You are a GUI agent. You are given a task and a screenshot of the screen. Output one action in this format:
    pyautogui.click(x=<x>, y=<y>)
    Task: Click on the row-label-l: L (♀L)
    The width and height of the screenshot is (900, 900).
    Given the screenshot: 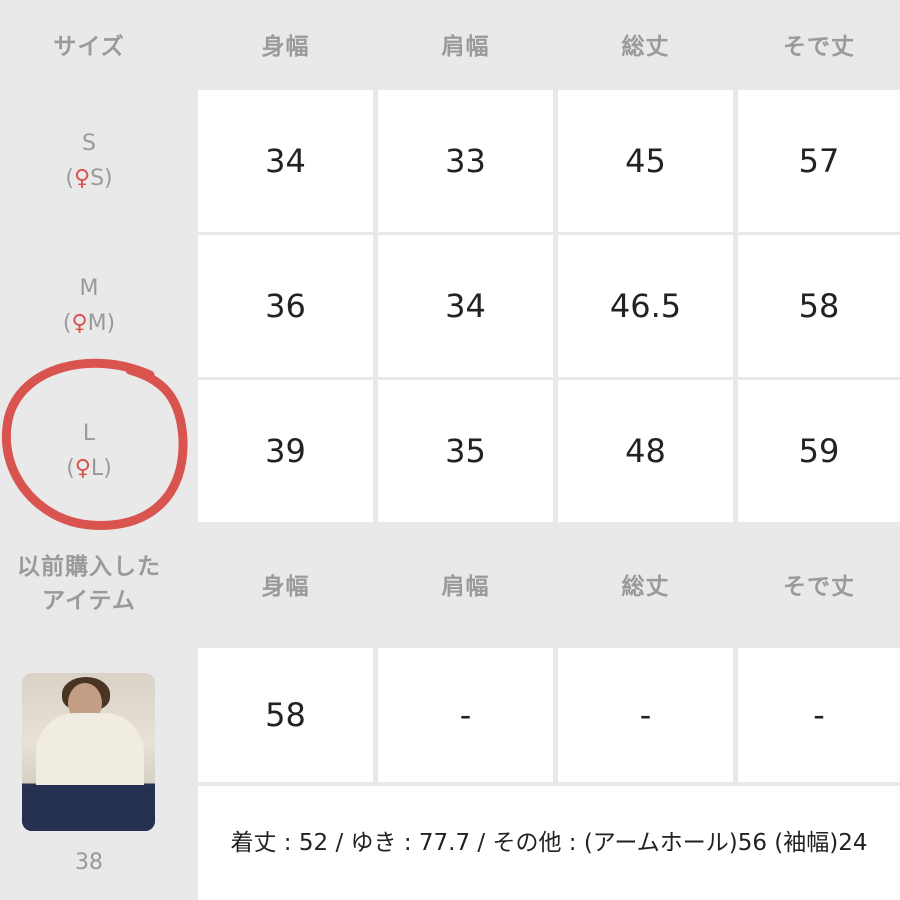 What is the action you would take?
    pyautogui.click(x=89, y=451)
    